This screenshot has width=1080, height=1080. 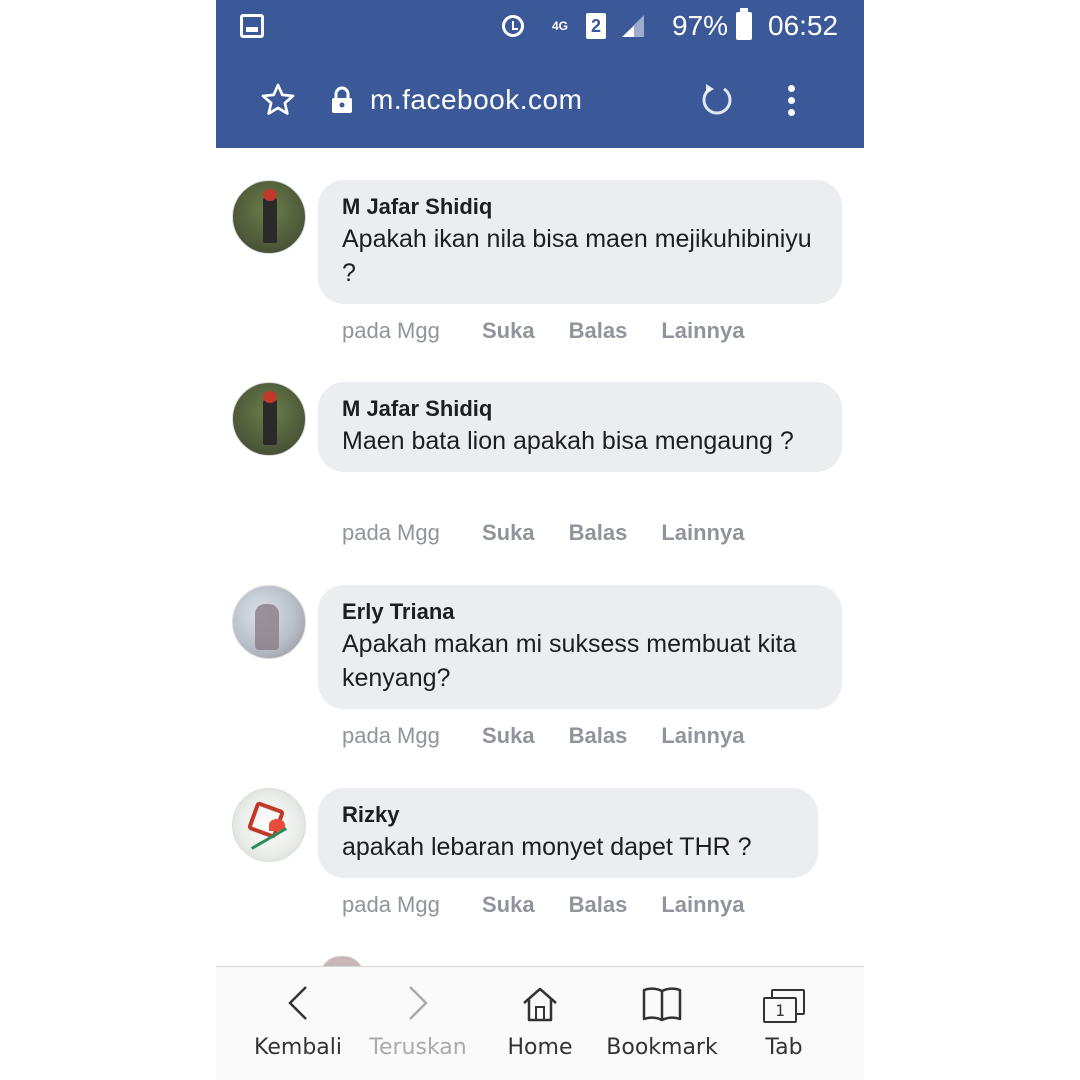 I want to click on bookmark-button: Bookmark, so click(x=662, y=1023).